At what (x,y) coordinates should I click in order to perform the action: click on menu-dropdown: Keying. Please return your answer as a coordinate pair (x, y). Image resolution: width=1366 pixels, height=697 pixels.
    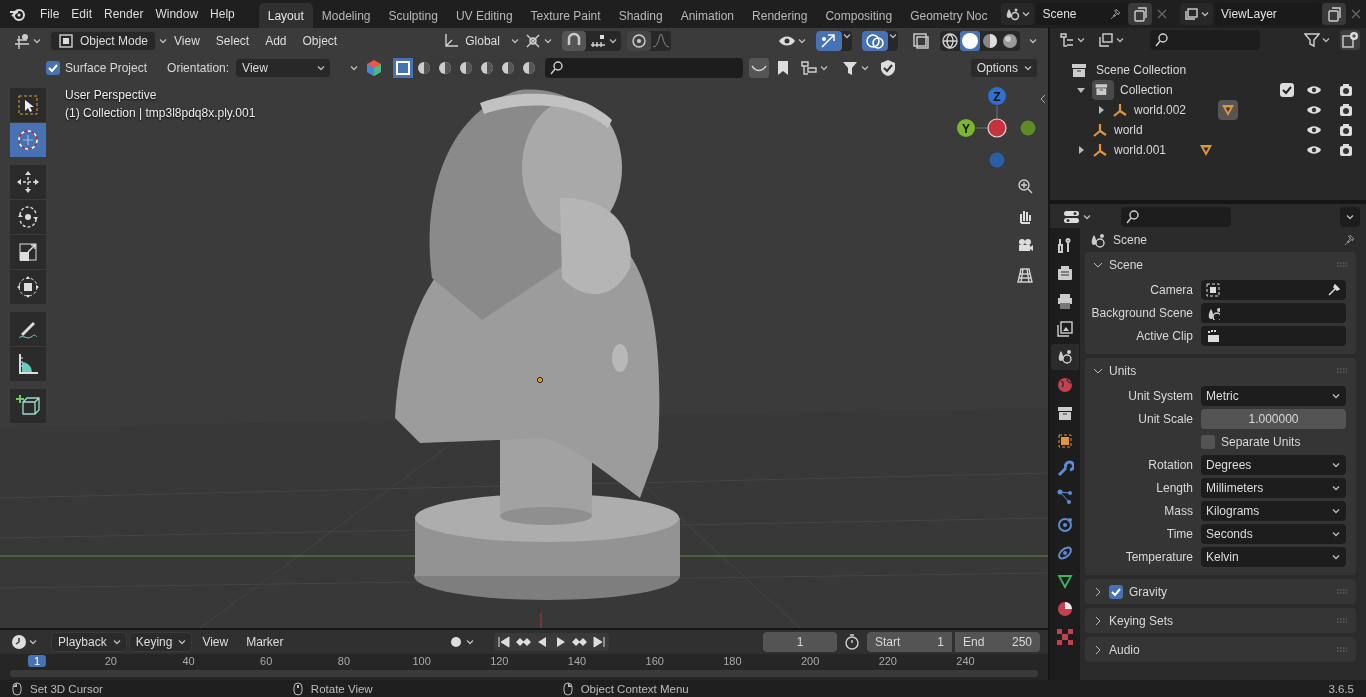
    Looking at the image, I should click on (160, 642).